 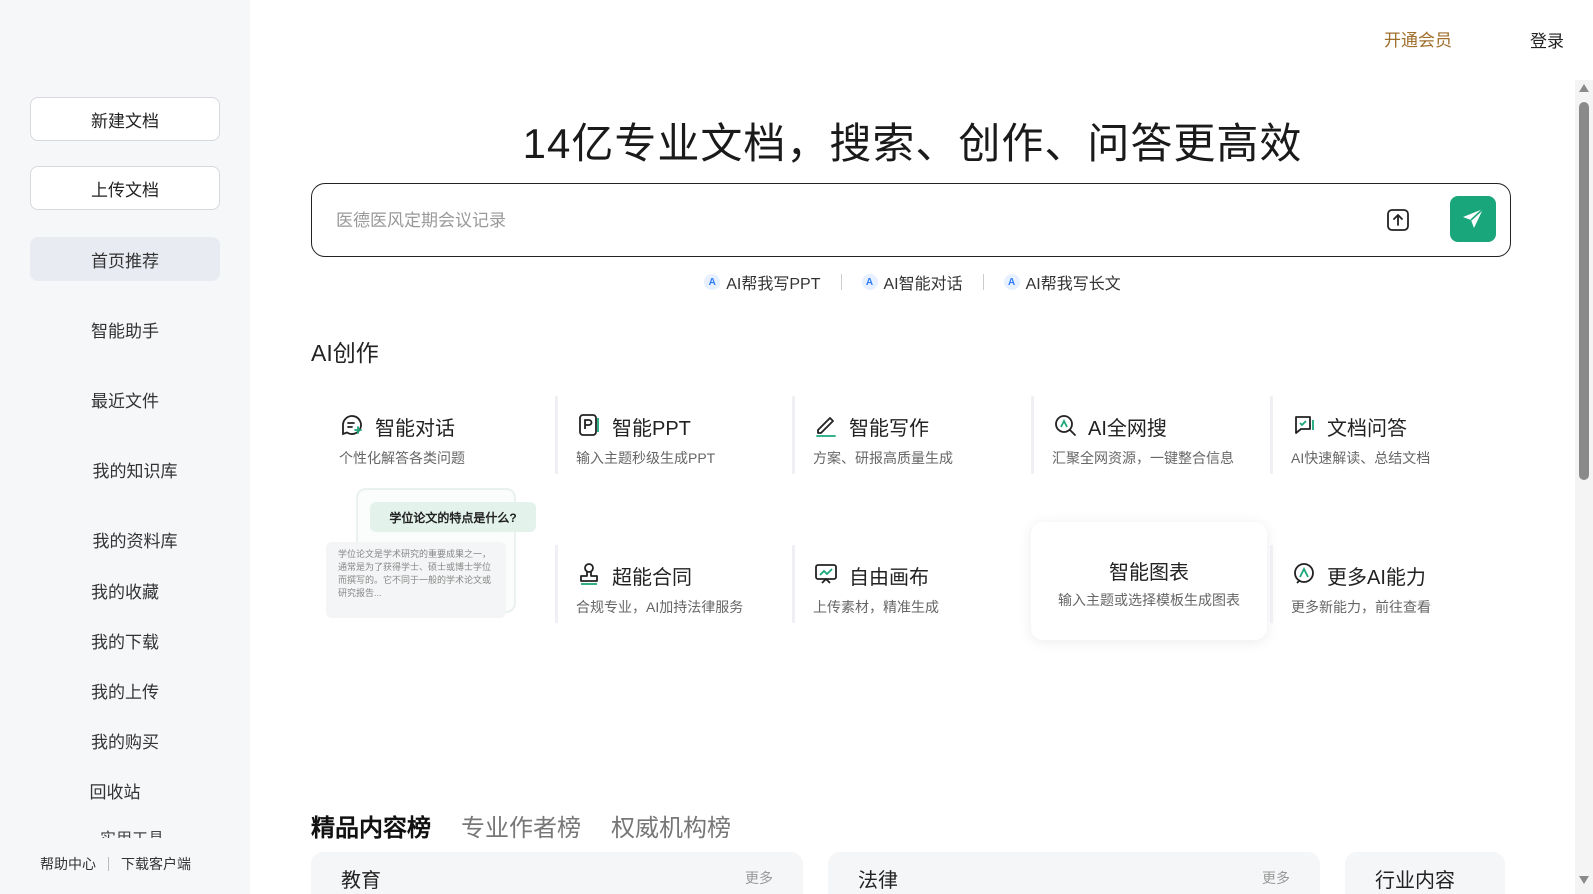 What do you see at coordinates (156, 864) in the screenshot?
I see `download-client-link: 下载客户端` at bounding box center [156, 864].